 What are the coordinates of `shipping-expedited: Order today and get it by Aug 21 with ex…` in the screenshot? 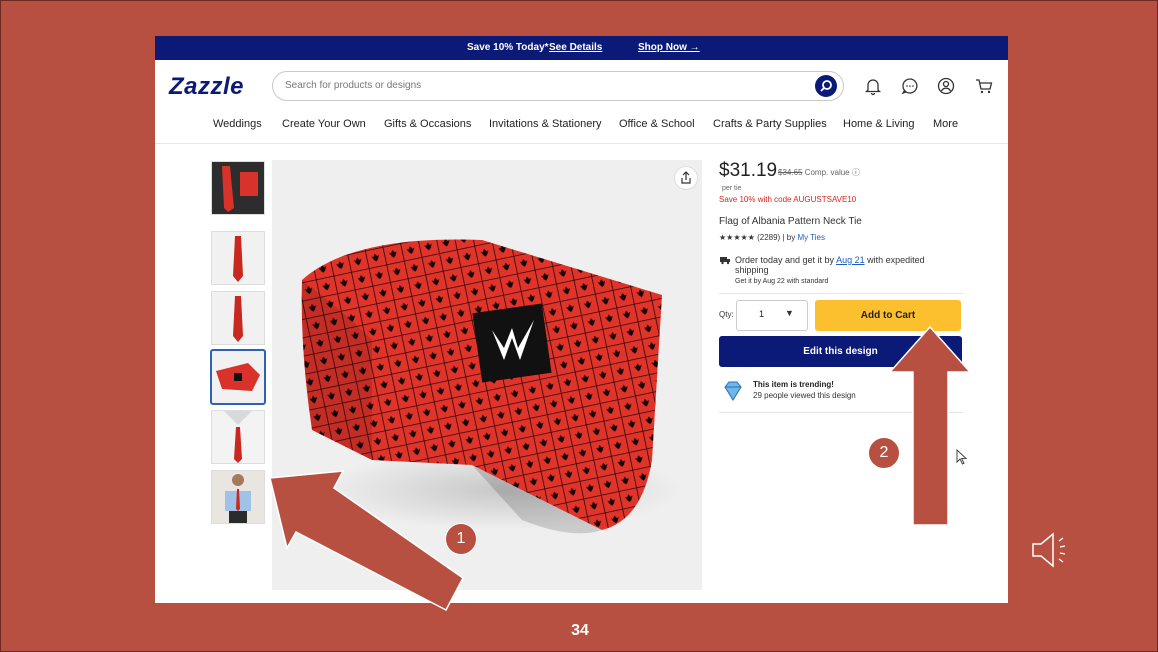 It's located at (845, 265).